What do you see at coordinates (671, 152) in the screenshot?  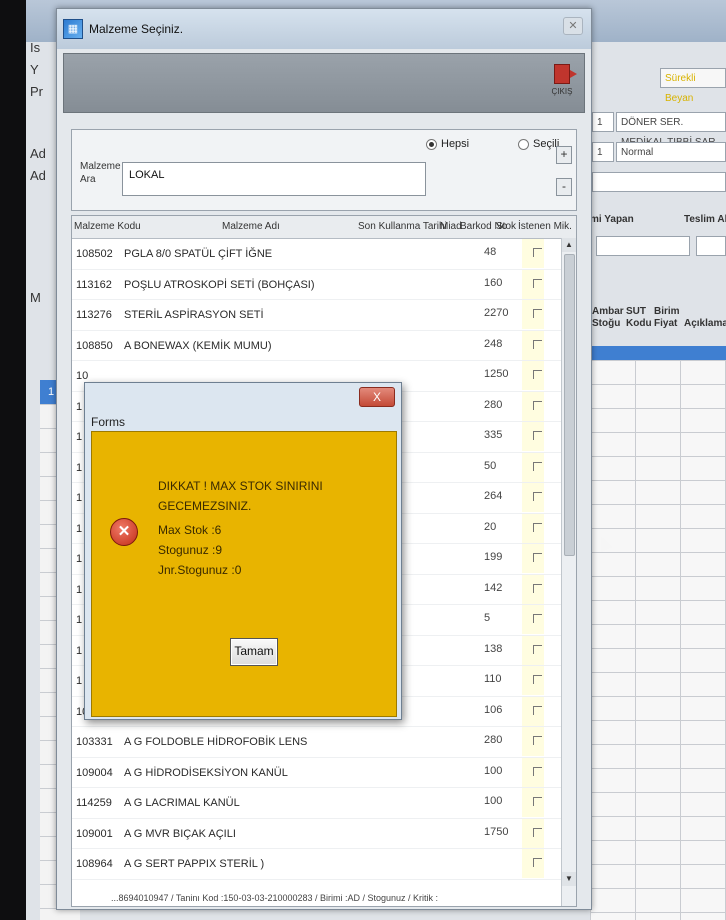 I see `bg-field-text-2: Normal` at bounding box center [671, 152].